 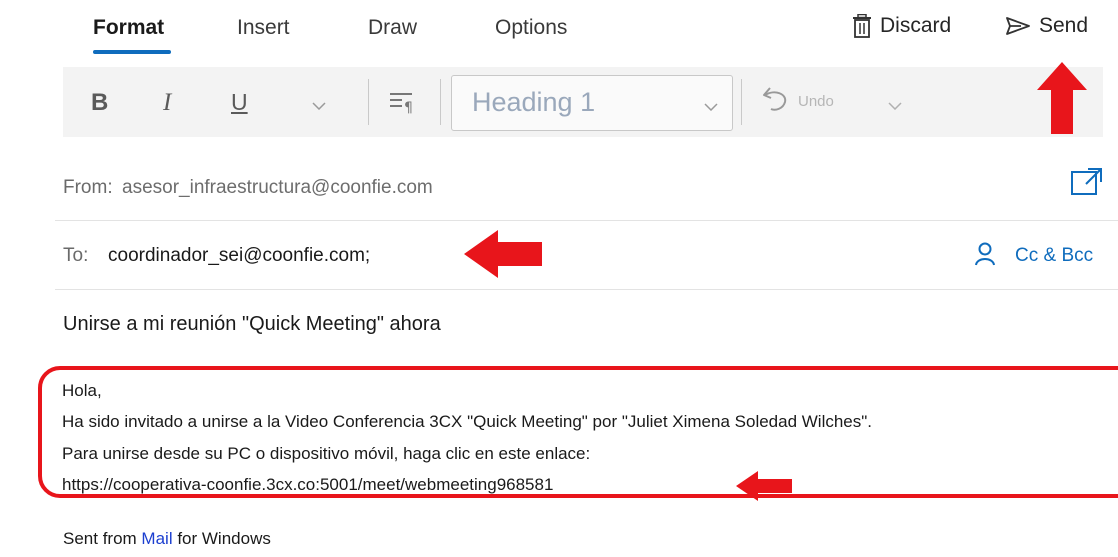 I want to click on person-icon, so click(x=985, y=256).